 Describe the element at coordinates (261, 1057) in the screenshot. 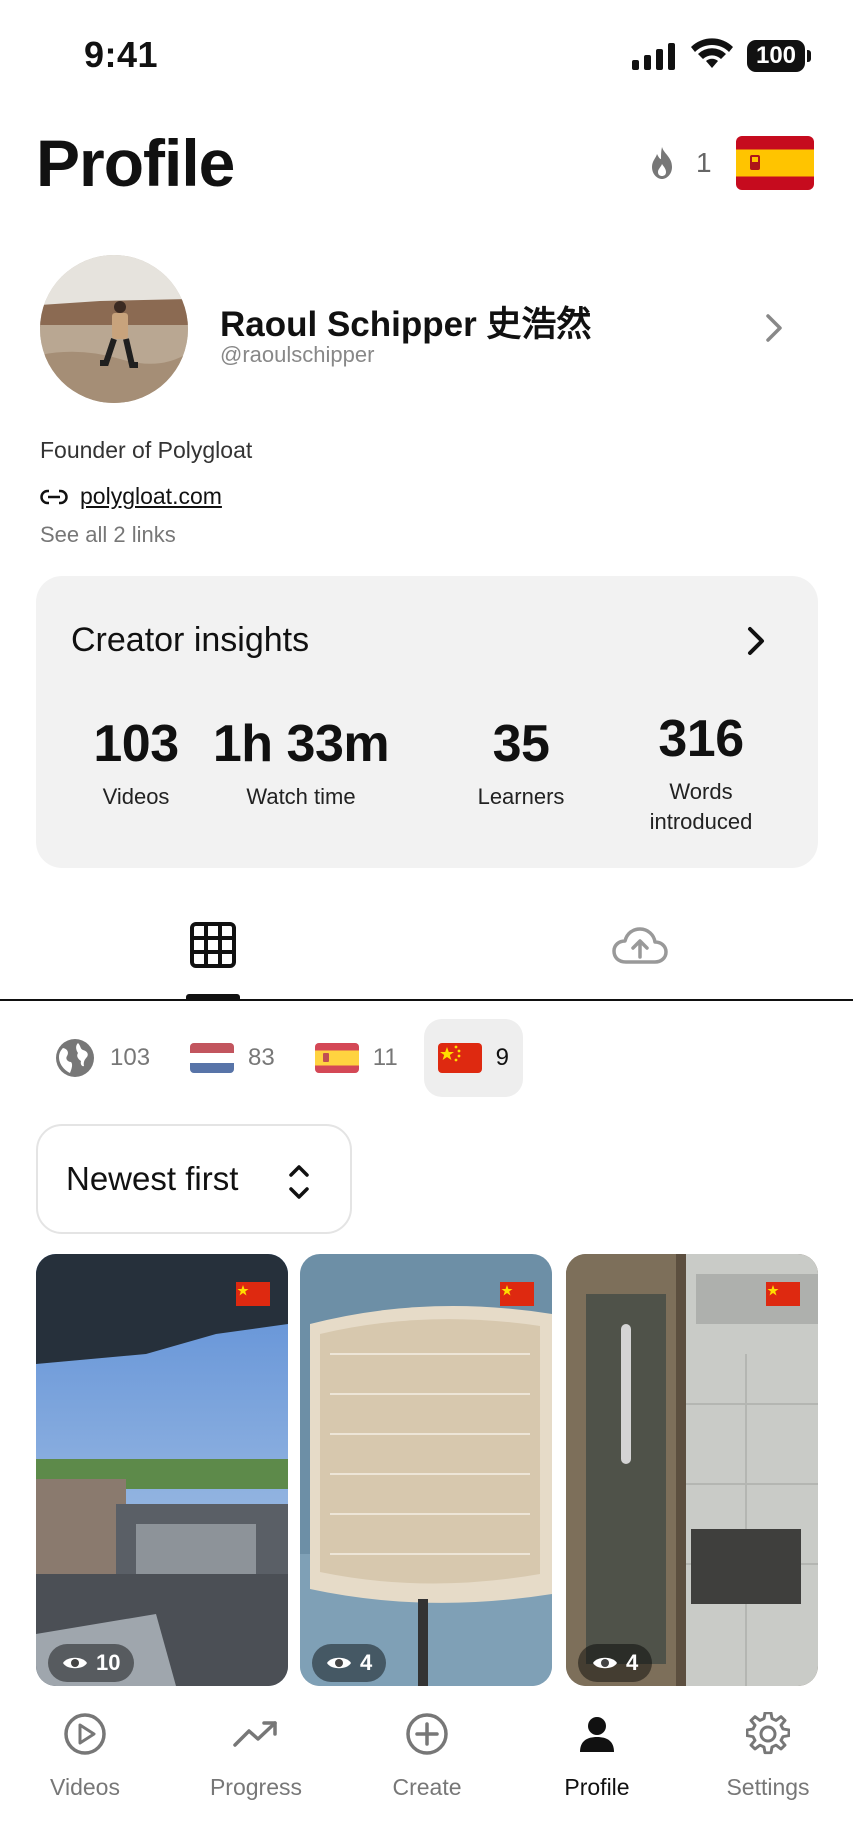

I see `language-count: 83` at that location.